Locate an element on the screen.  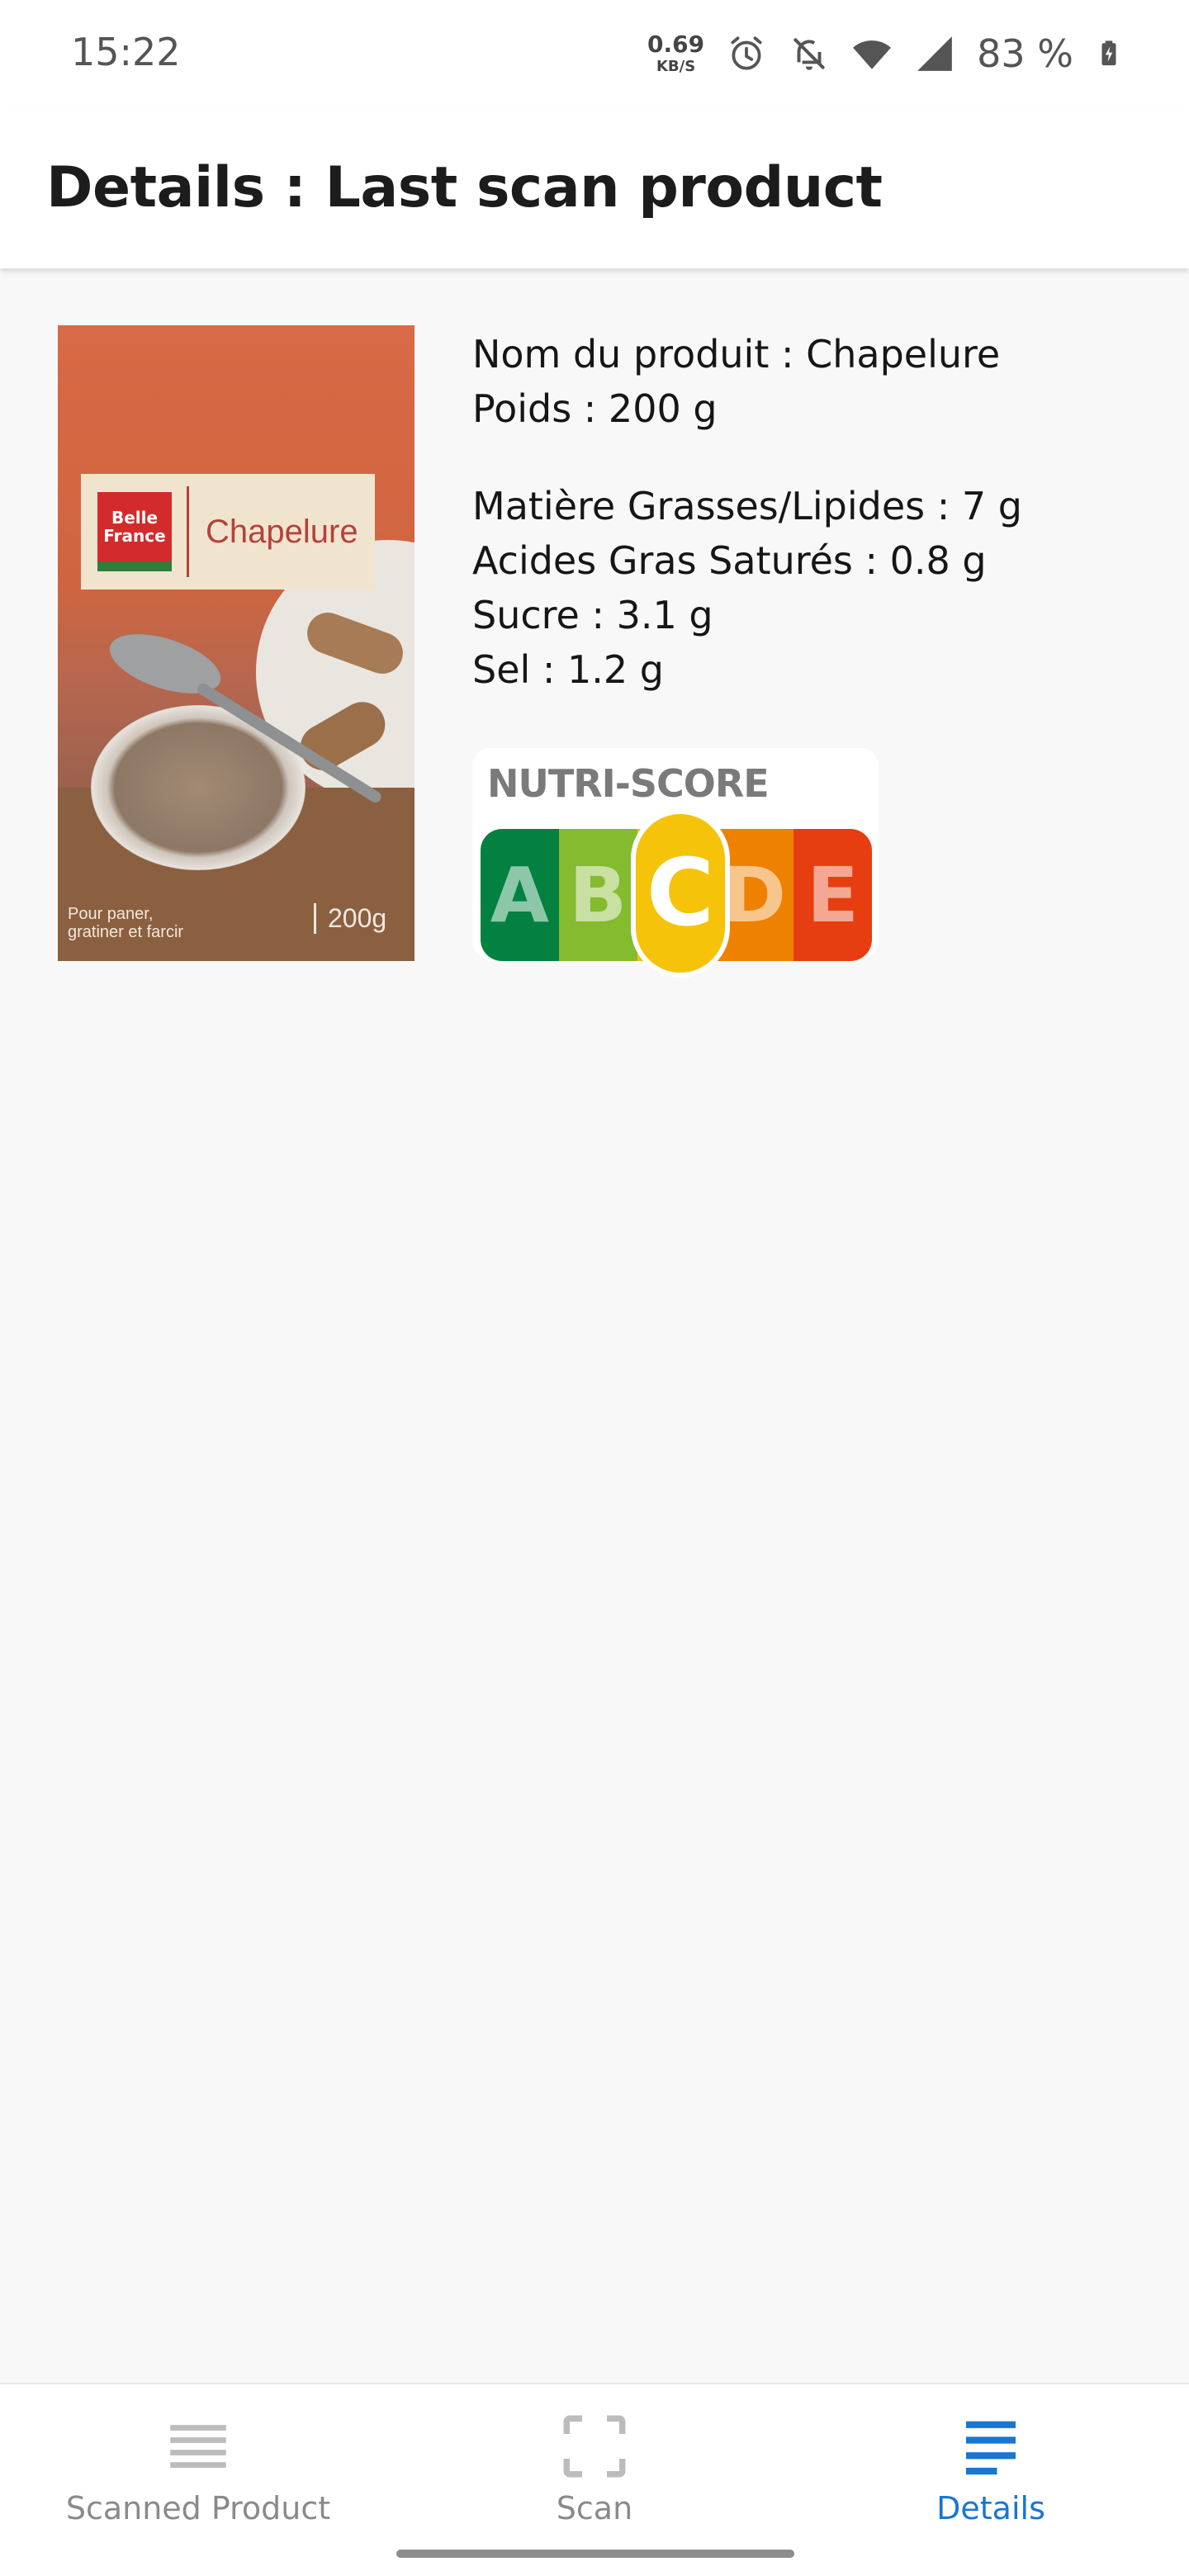
wifi-icon is located at coordinates (872, 54).